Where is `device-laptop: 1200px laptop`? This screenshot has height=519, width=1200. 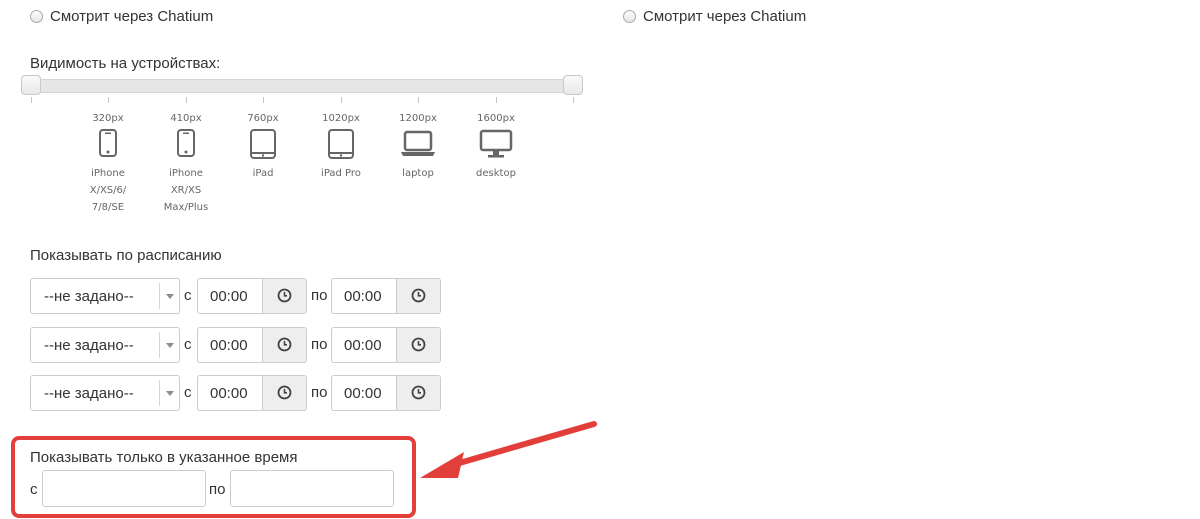
device-laptop: 1200px laptop is located at coordinates (418, 146).